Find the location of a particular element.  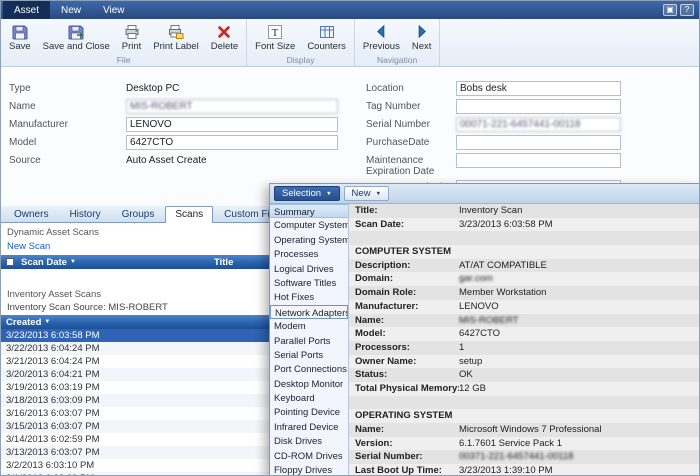

font-size-button: T Font Size is located at coordinates (275, 36).